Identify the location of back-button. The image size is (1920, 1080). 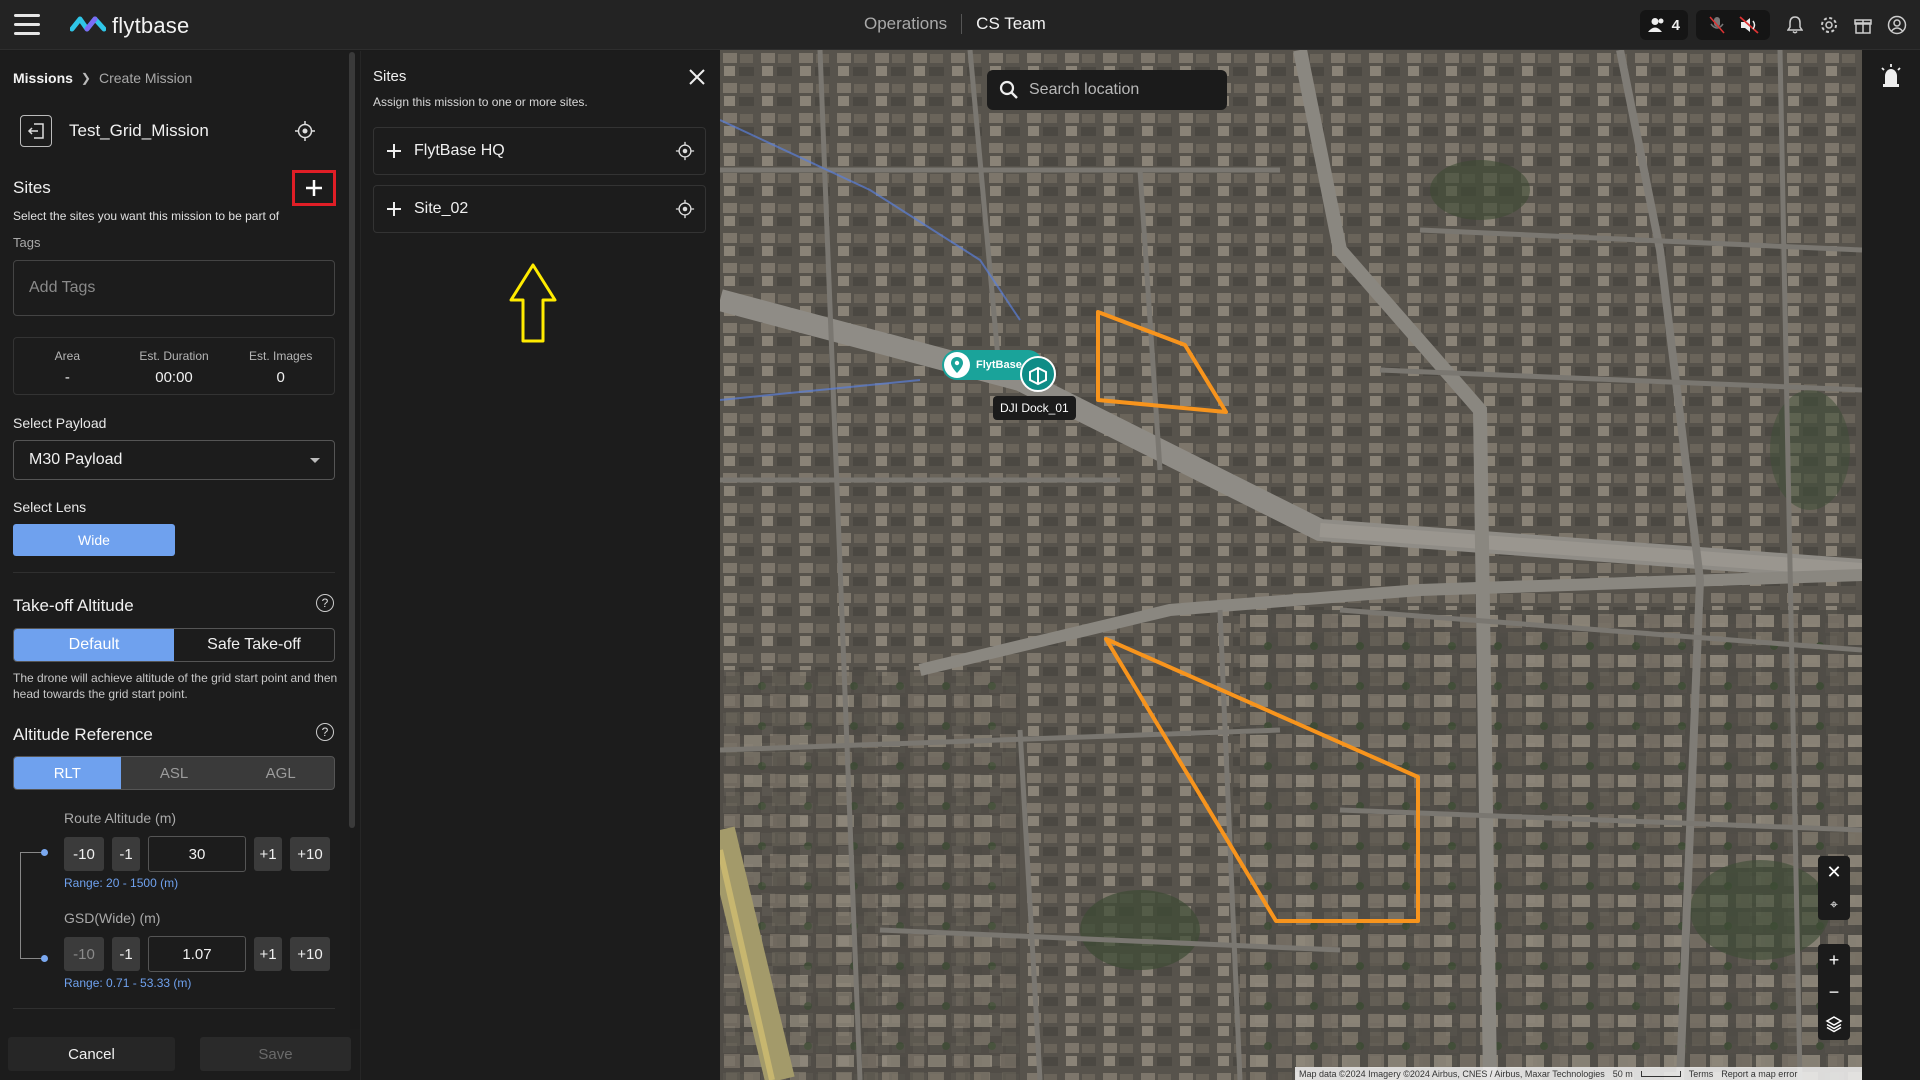
(36, 131).